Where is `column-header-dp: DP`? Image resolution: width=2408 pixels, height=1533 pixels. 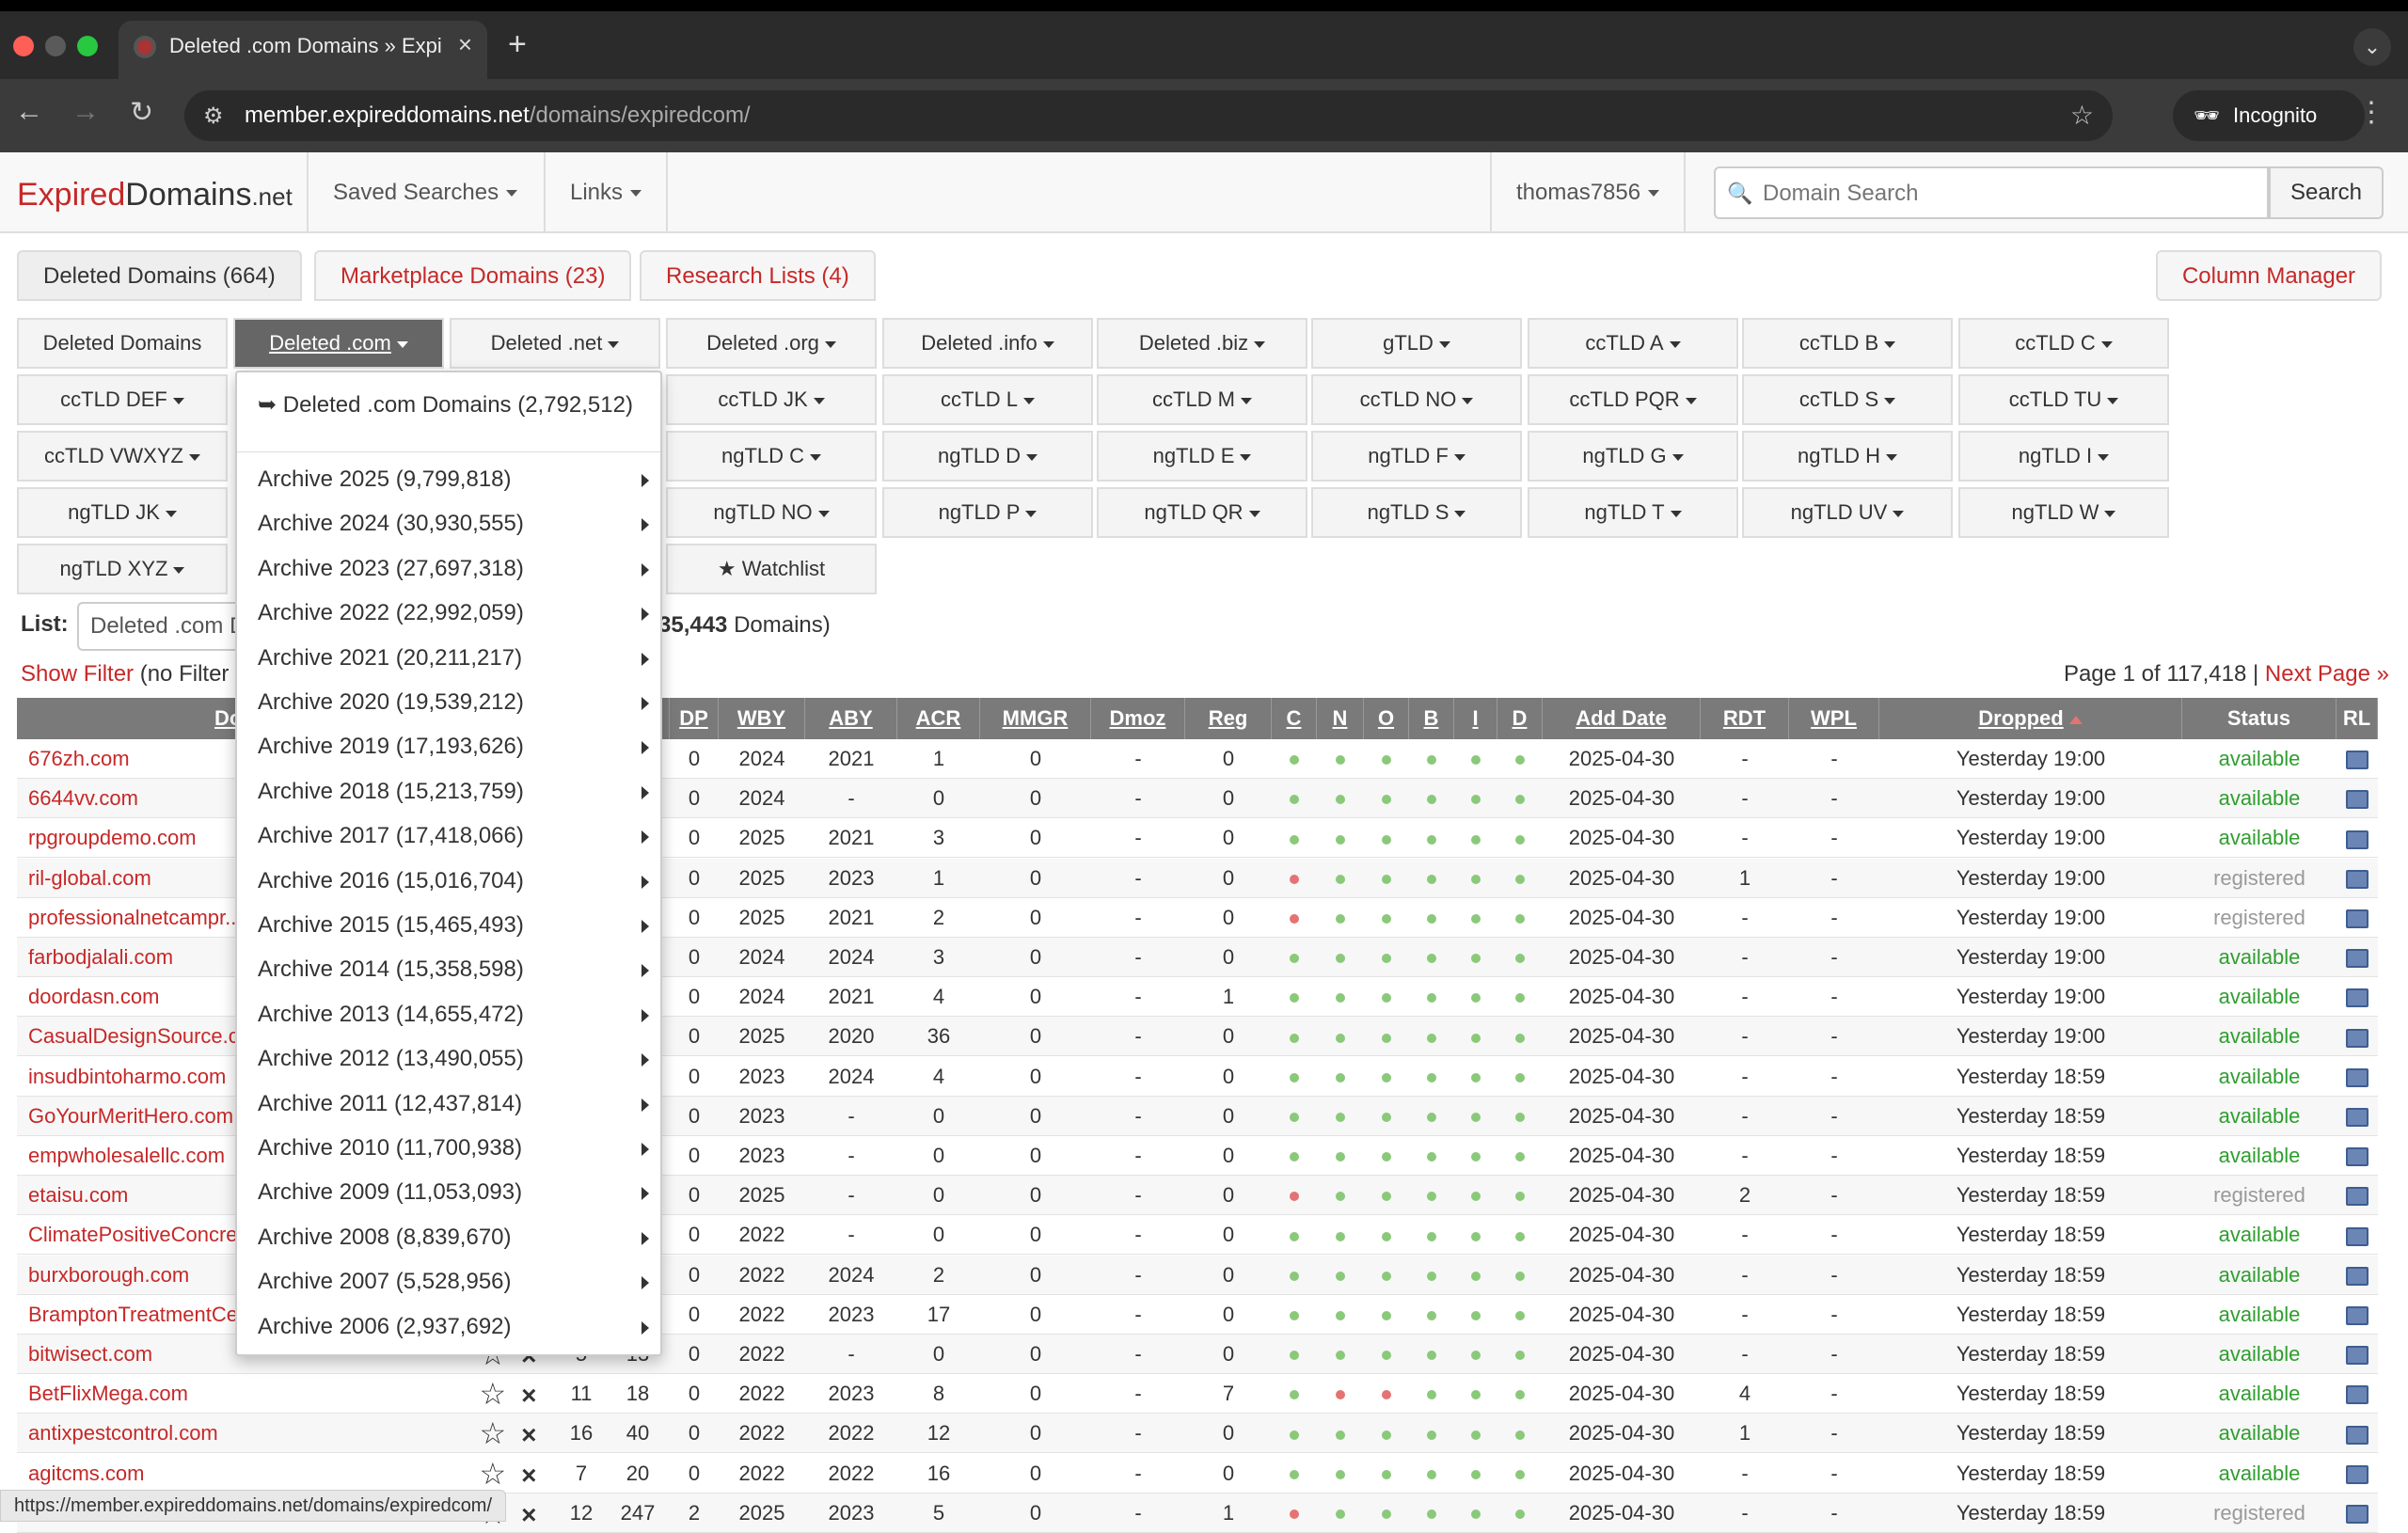
column-header-dp: DP is located at coordinates (695, 719).